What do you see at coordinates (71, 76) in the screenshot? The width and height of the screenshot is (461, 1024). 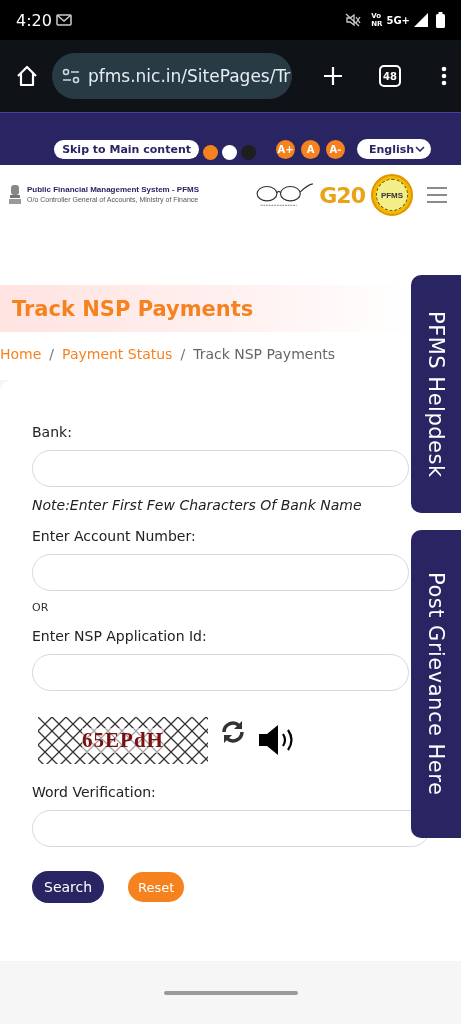 I see `site-settings-icon` at bounding box center [71, 76].